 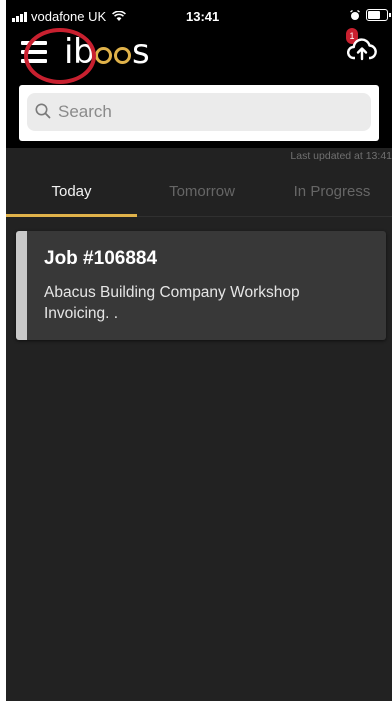 I want to click on red-highlight-circle, so click(x=60, y=56).